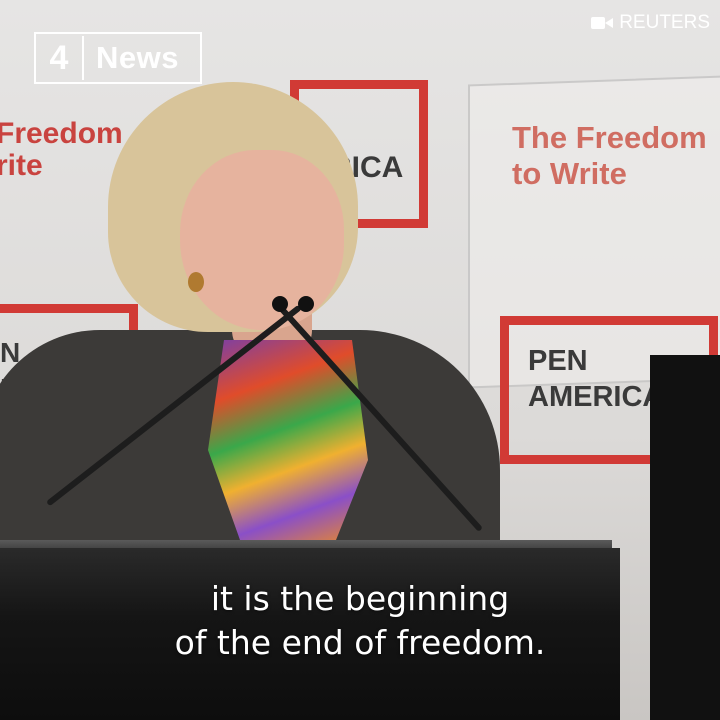 This screenshot has width=720, height=720. Describe the element at coordinates (288, 440) in the screenshot. I see `speaker-scarf` at that location.